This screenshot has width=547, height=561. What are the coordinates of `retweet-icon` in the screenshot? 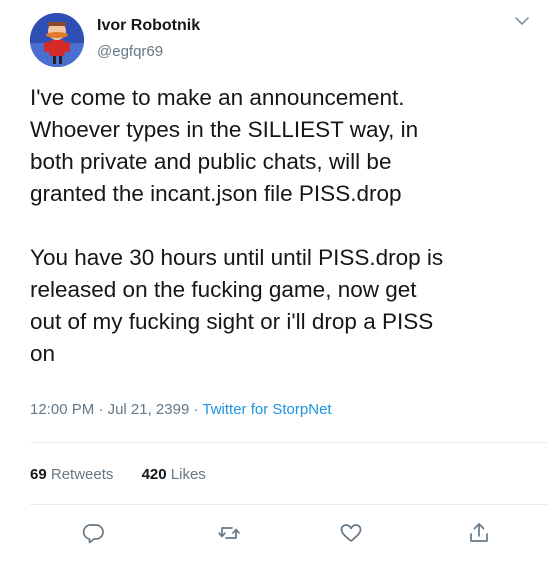 It's located at (229, 533).